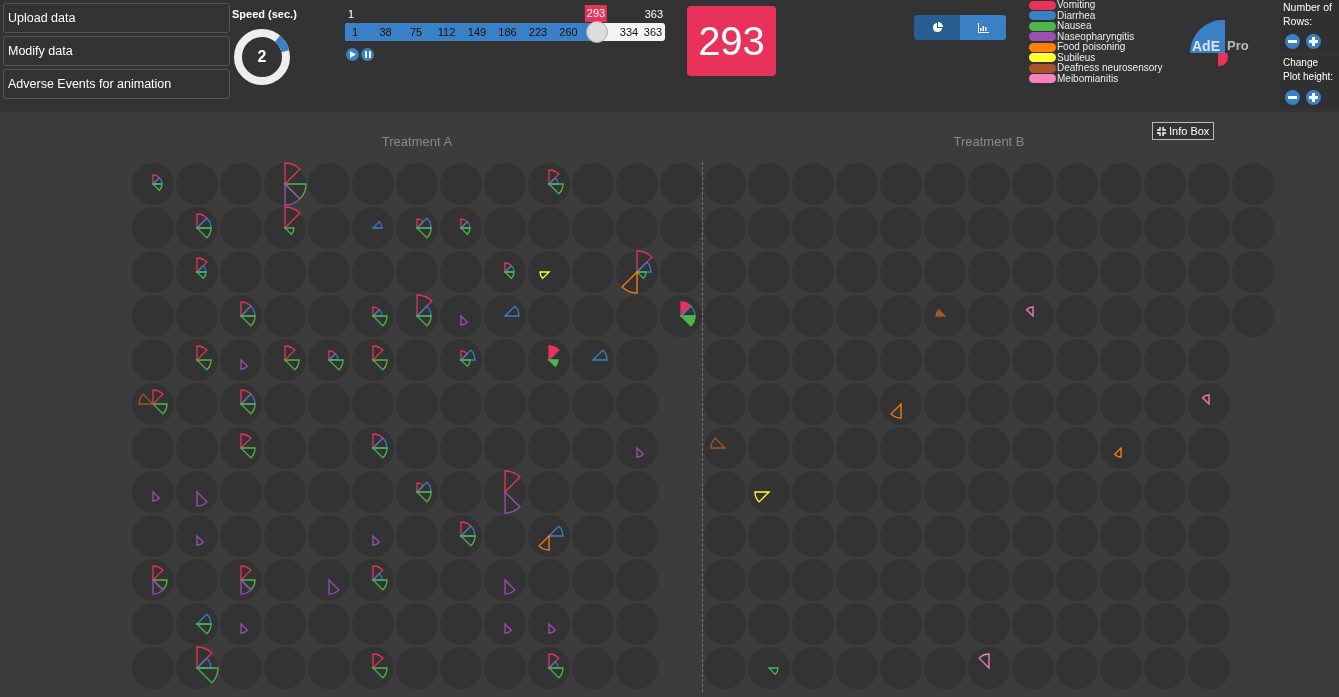 The width and height of the screenshot is (1339, 697). Describe the element at coordinates (1076, 57) in the screenshot. I see `legend-label: Subileus` at that location.